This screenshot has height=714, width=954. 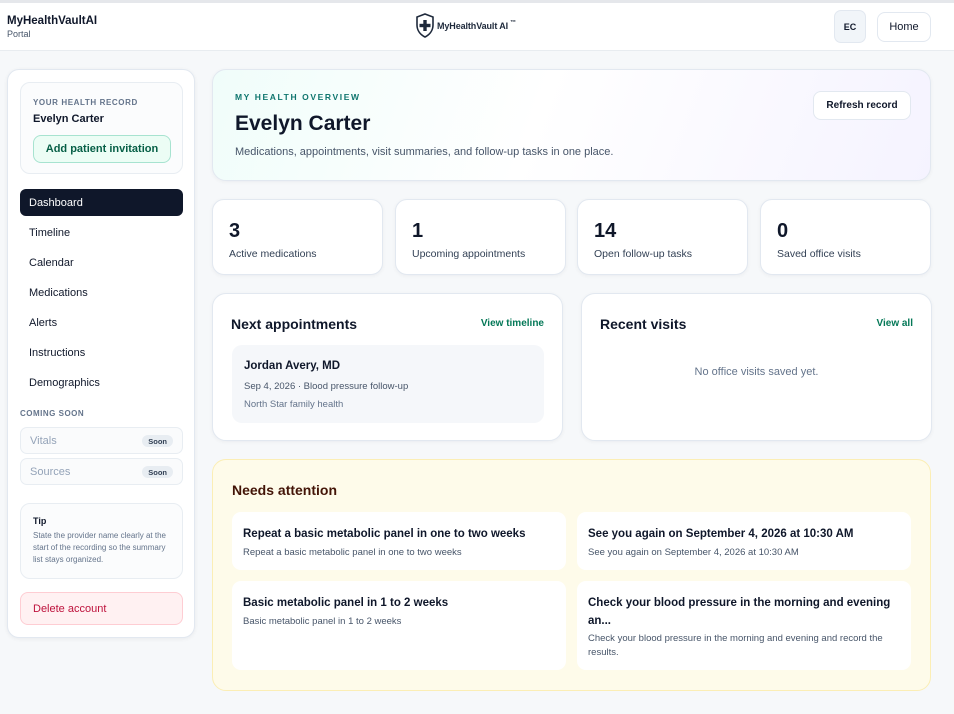 I want to click on home-button: Home, so click(x=904, y=27).